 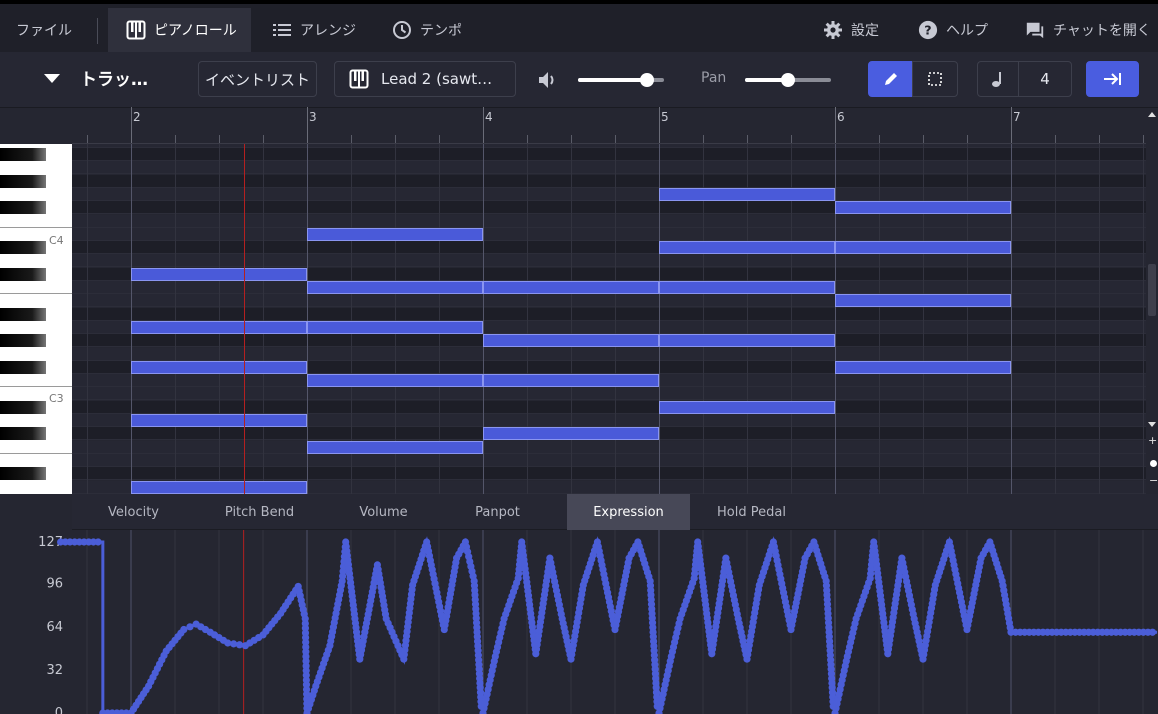 What do you see at coordinates (52, 78) in the screenshot?
I see `track-dropdown-icon` at bounding box center [52, 78].